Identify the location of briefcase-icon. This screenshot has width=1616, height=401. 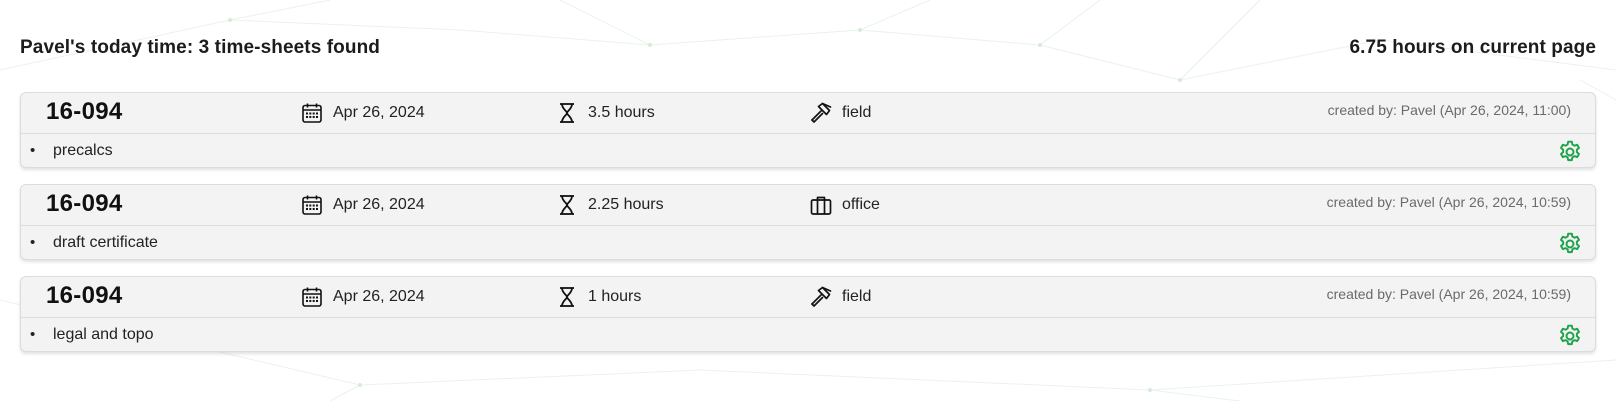
(821, 205).